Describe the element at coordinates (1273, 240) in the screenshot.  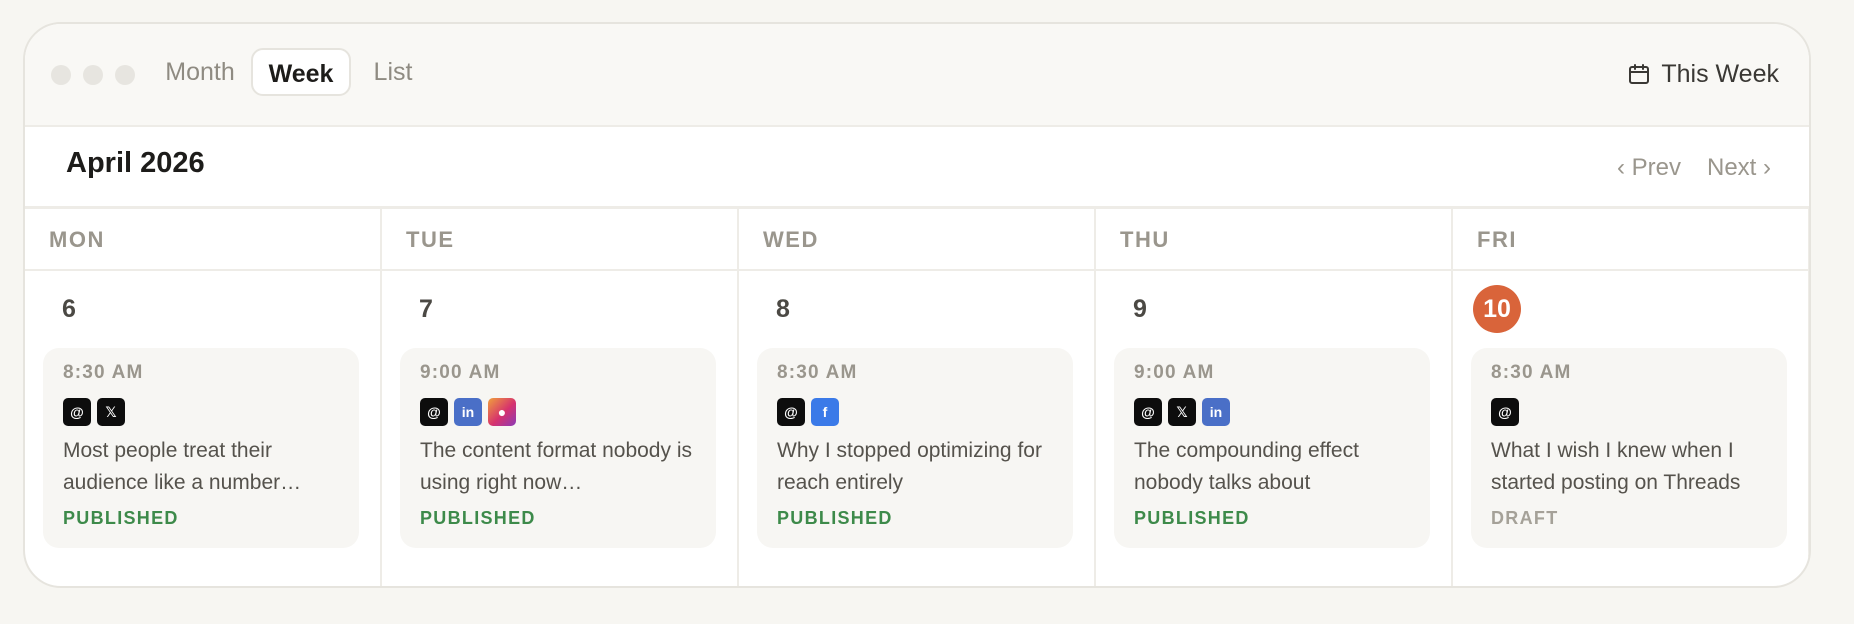
I see `day-header: THU` at that location.